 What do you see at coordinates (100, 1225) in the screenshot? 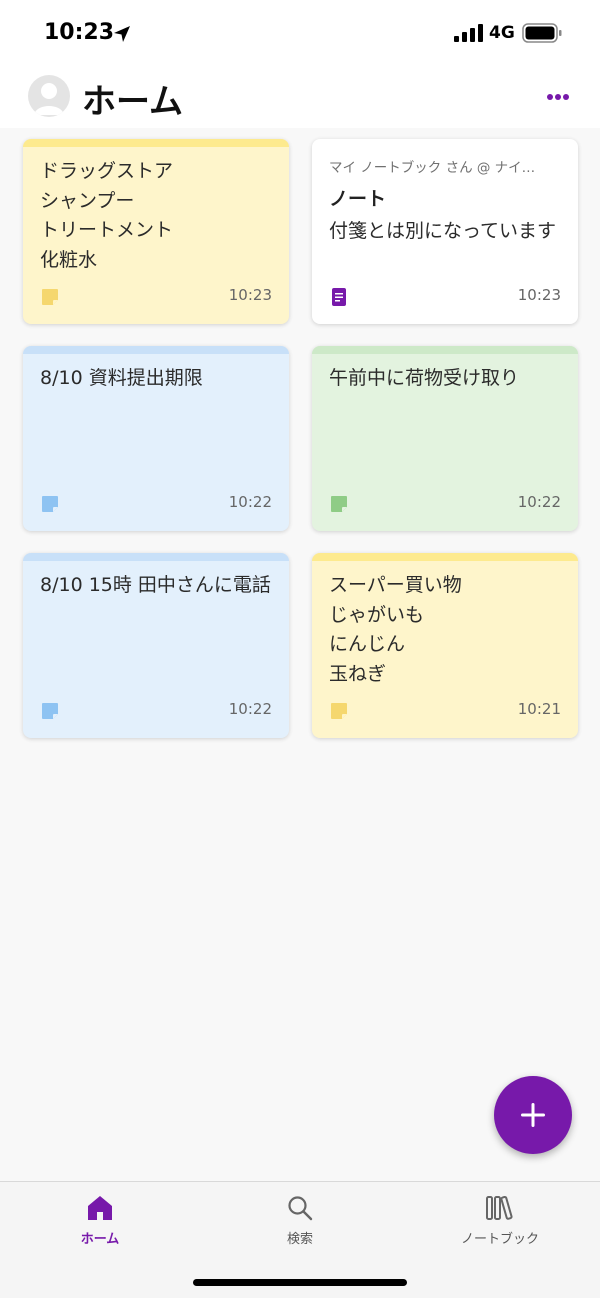
I see `tab-home: ホーム` at bounding box center [100, 1225].